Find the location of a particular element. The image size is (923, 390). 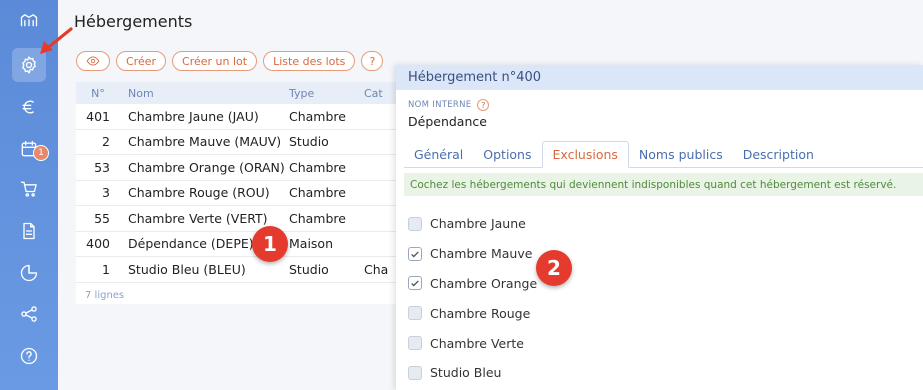

annotation-arrow is located at coordinates (56, 40).